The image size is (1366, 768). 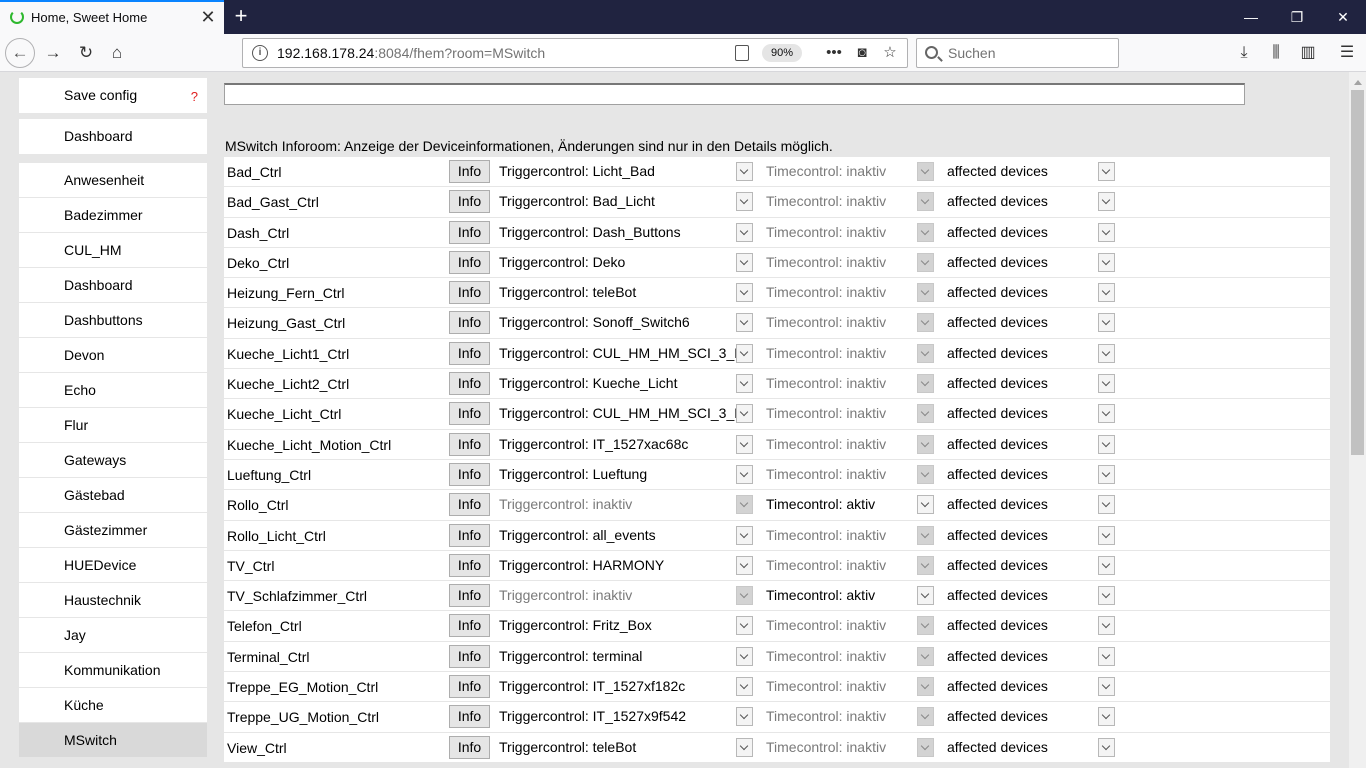 I want to click on command-input, so click(x=734, y=94).